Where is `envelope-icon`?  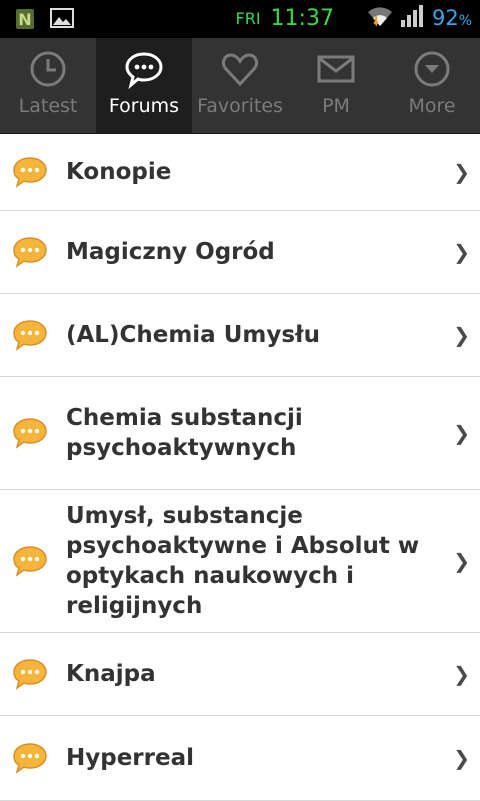
envelope-icon is located at coordinates (336, 69).